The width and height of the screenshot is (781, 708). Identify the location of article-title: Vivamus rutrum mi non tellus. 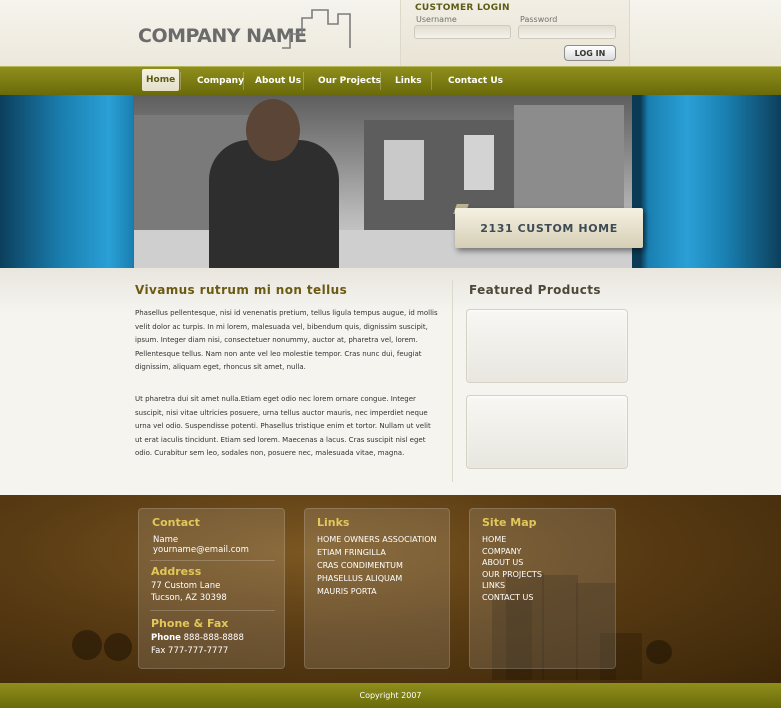
(241, 290).